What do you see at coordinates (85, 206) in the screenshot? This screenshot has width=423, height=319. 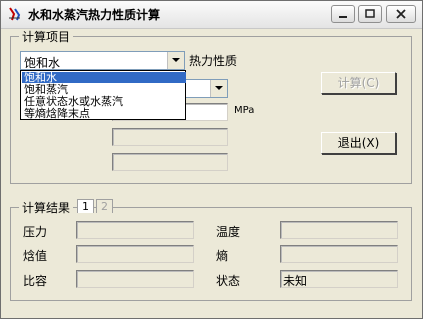 I see `result-tab-1: 1` at bounding box center [85, 206].